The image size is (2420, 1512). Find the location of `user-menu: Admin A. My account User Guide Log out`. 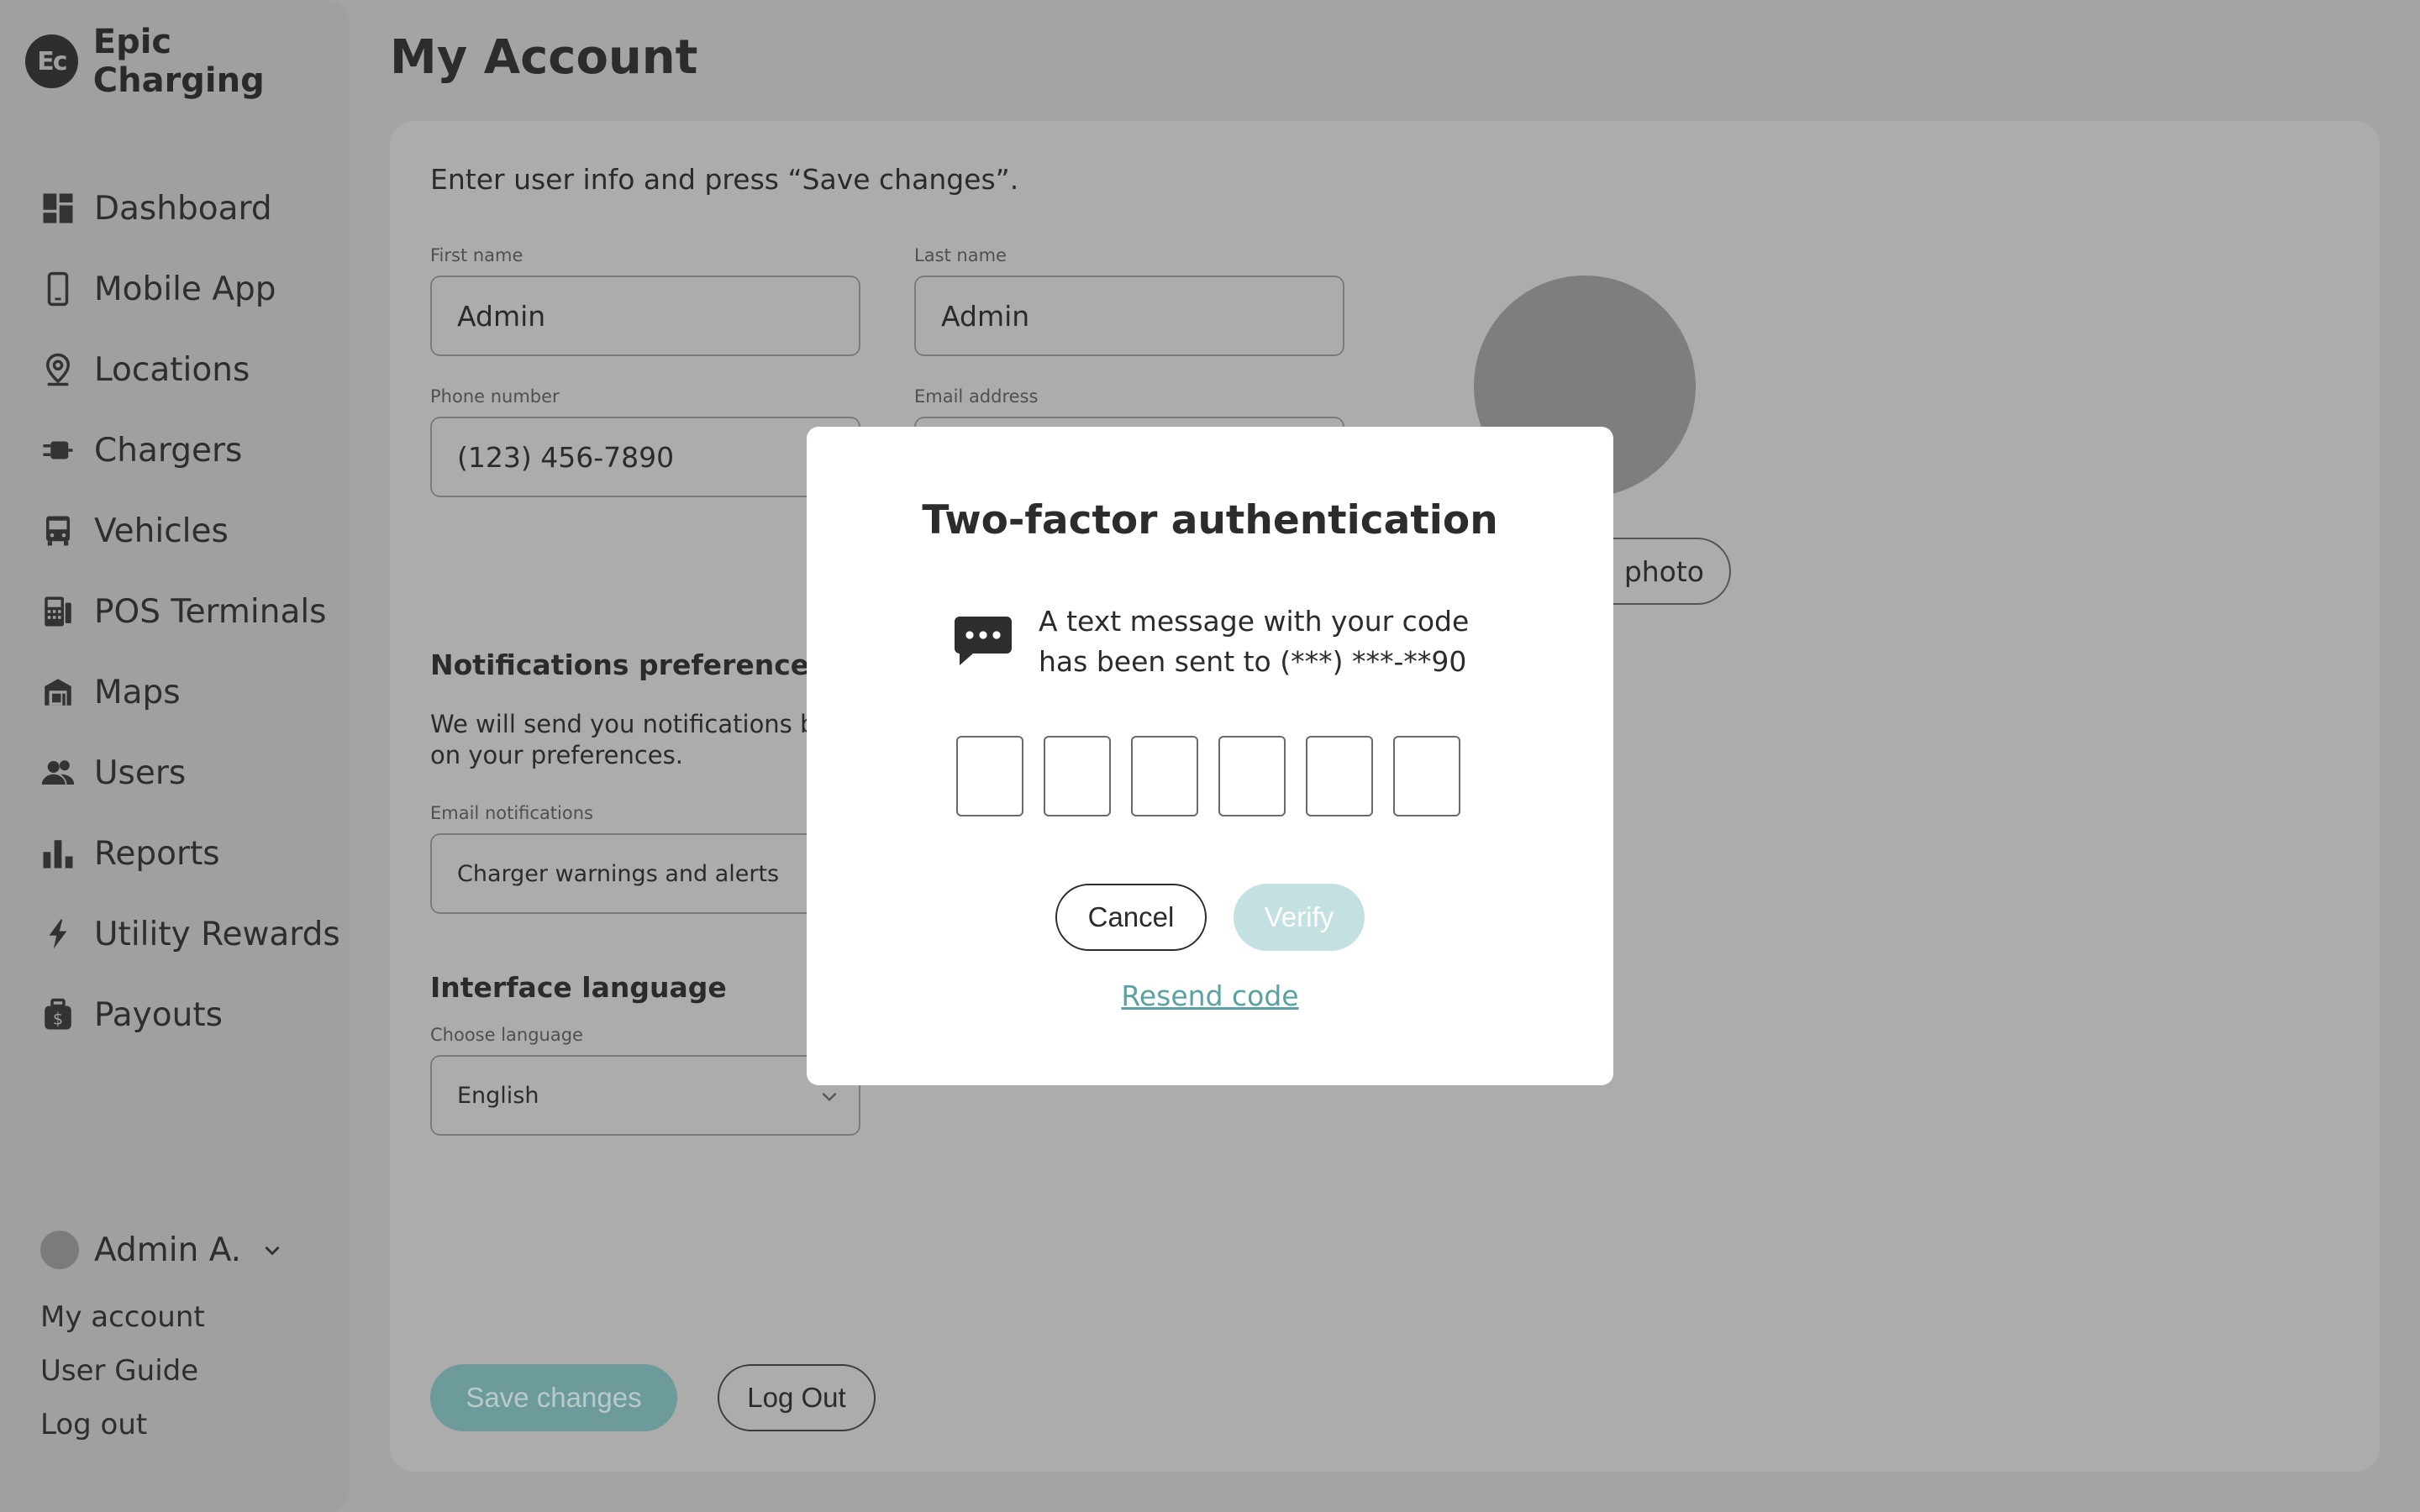

user-menu: Admin A. My account User Guide Log out is located at coordinates (183, 1338).